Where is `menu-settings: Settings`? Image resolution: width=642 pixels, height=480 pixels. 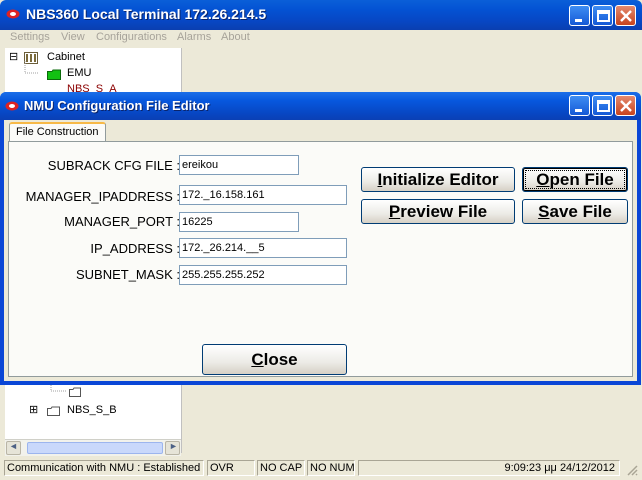 menu-settings: Settings is located at coordinates (30, 37).